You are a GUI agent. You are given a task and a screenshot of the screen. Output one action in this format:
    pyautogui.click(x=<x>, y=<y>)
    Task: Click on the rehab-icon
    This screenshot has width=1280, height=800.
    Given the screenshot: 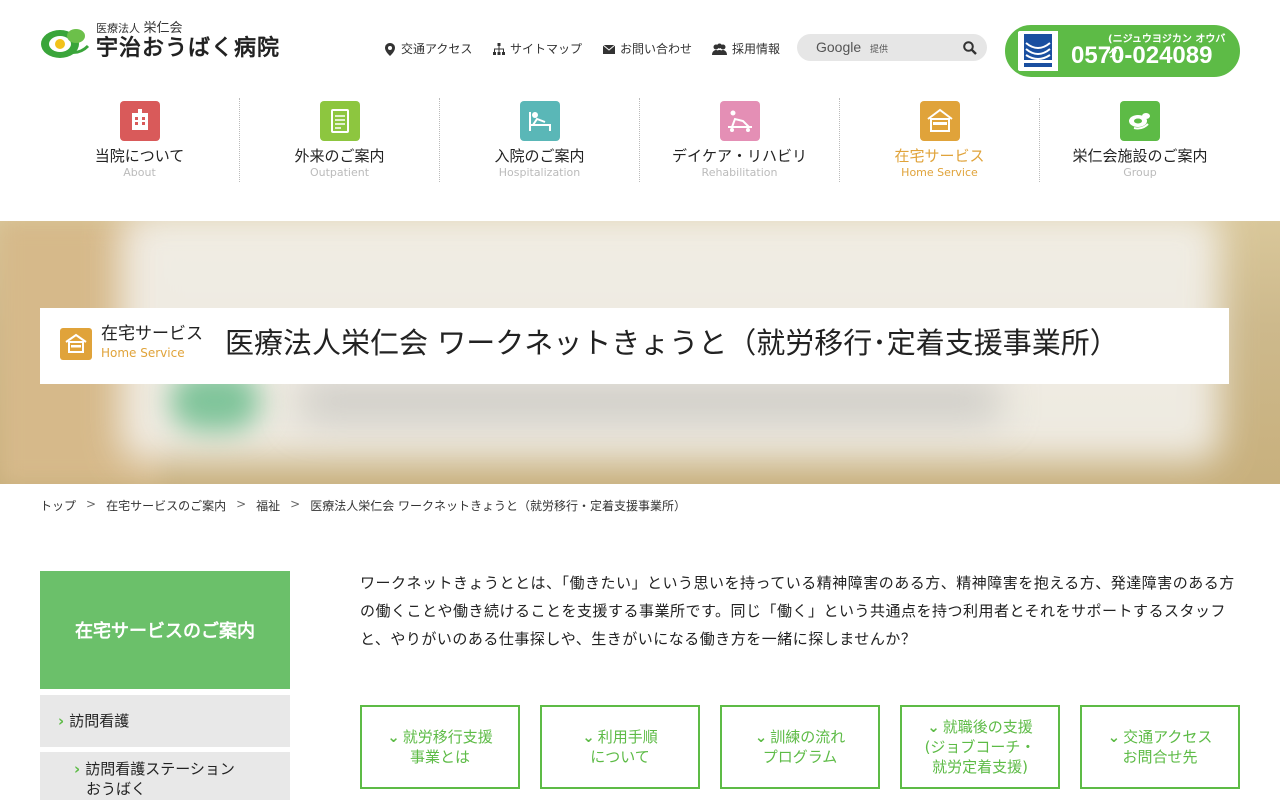 What is the action you would take?
    pyautogui.click(x=739, y=121)
    